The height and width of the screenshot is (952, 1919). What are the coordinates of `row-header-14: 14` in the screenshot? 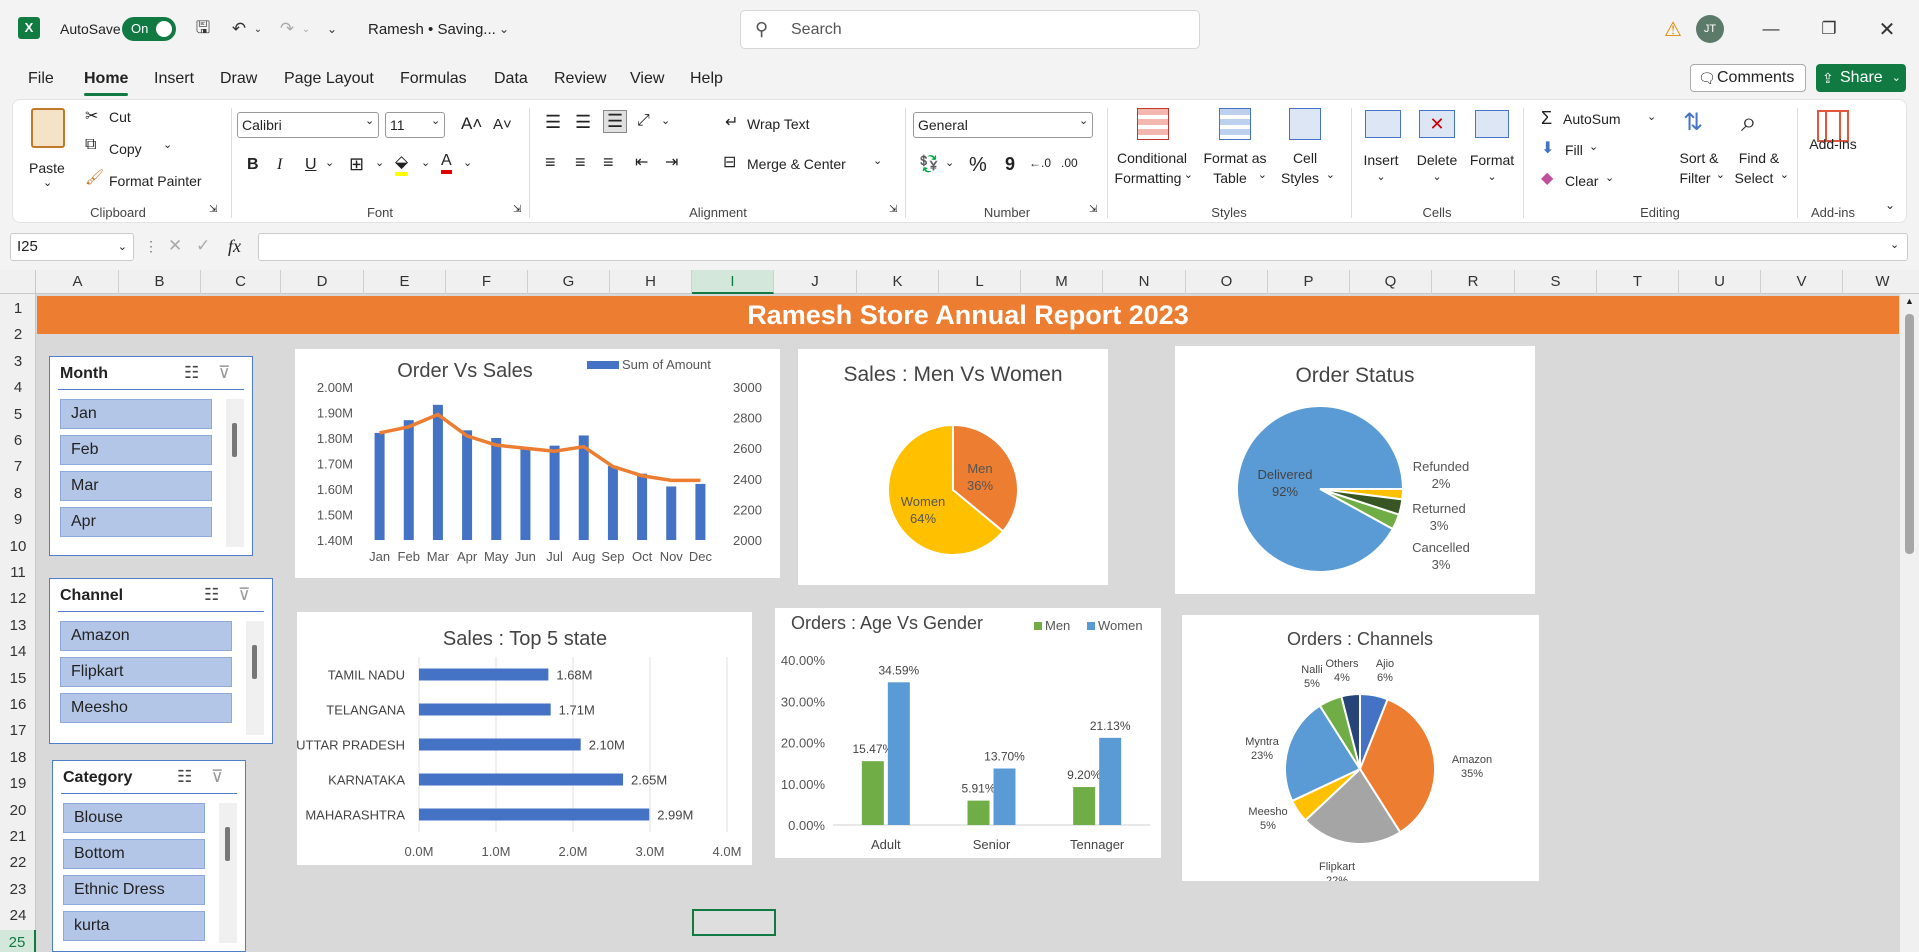 It's located at (18, 652).